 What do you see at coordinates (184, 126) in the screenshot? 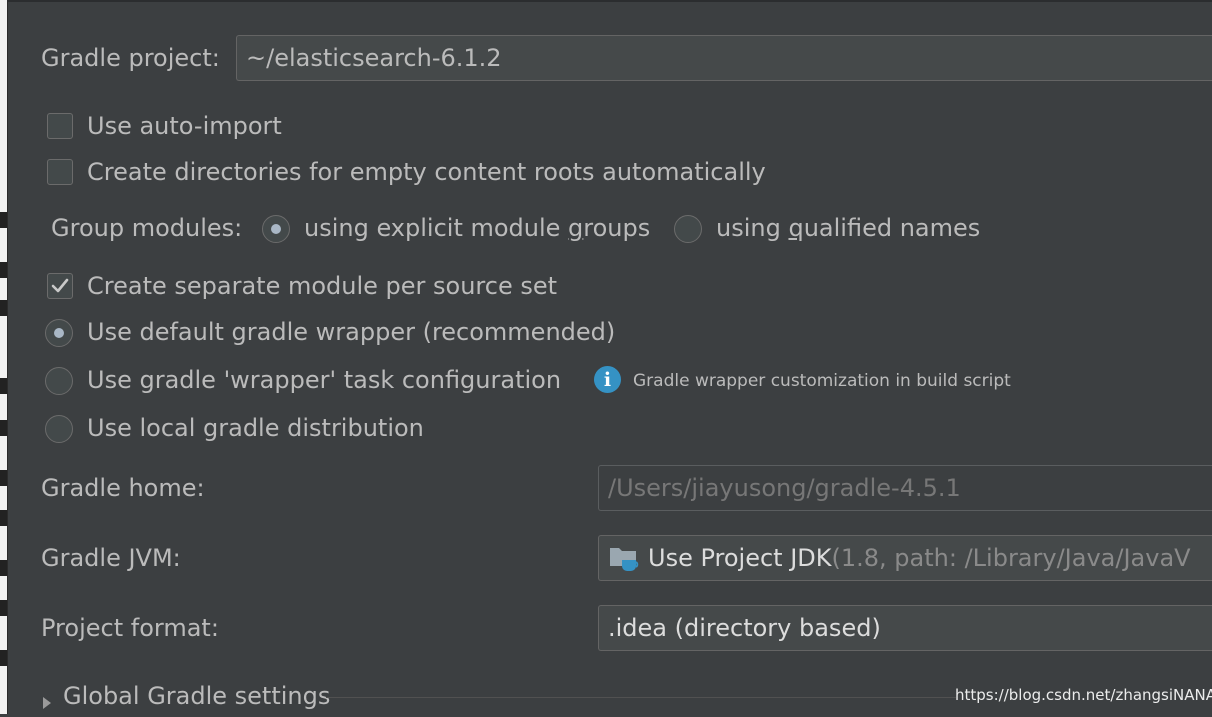
I see `auto-import-label: Use auto-import` at bounding box center [184, 126].